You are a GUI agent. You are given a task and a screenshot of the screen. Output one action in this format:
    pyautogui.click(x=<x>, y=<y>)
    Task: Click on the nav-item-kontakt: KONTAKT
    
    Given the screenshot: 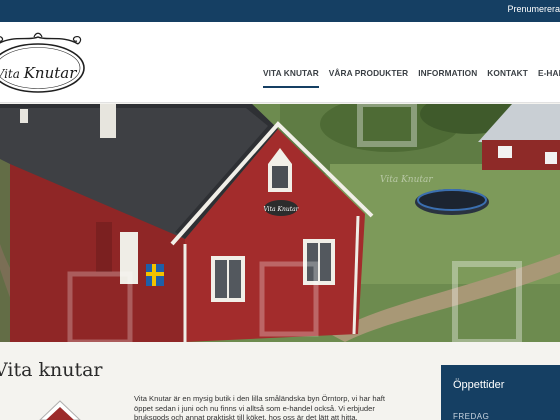 What is the action you would take?
    pyautogui.click(x=507, y=78)
    